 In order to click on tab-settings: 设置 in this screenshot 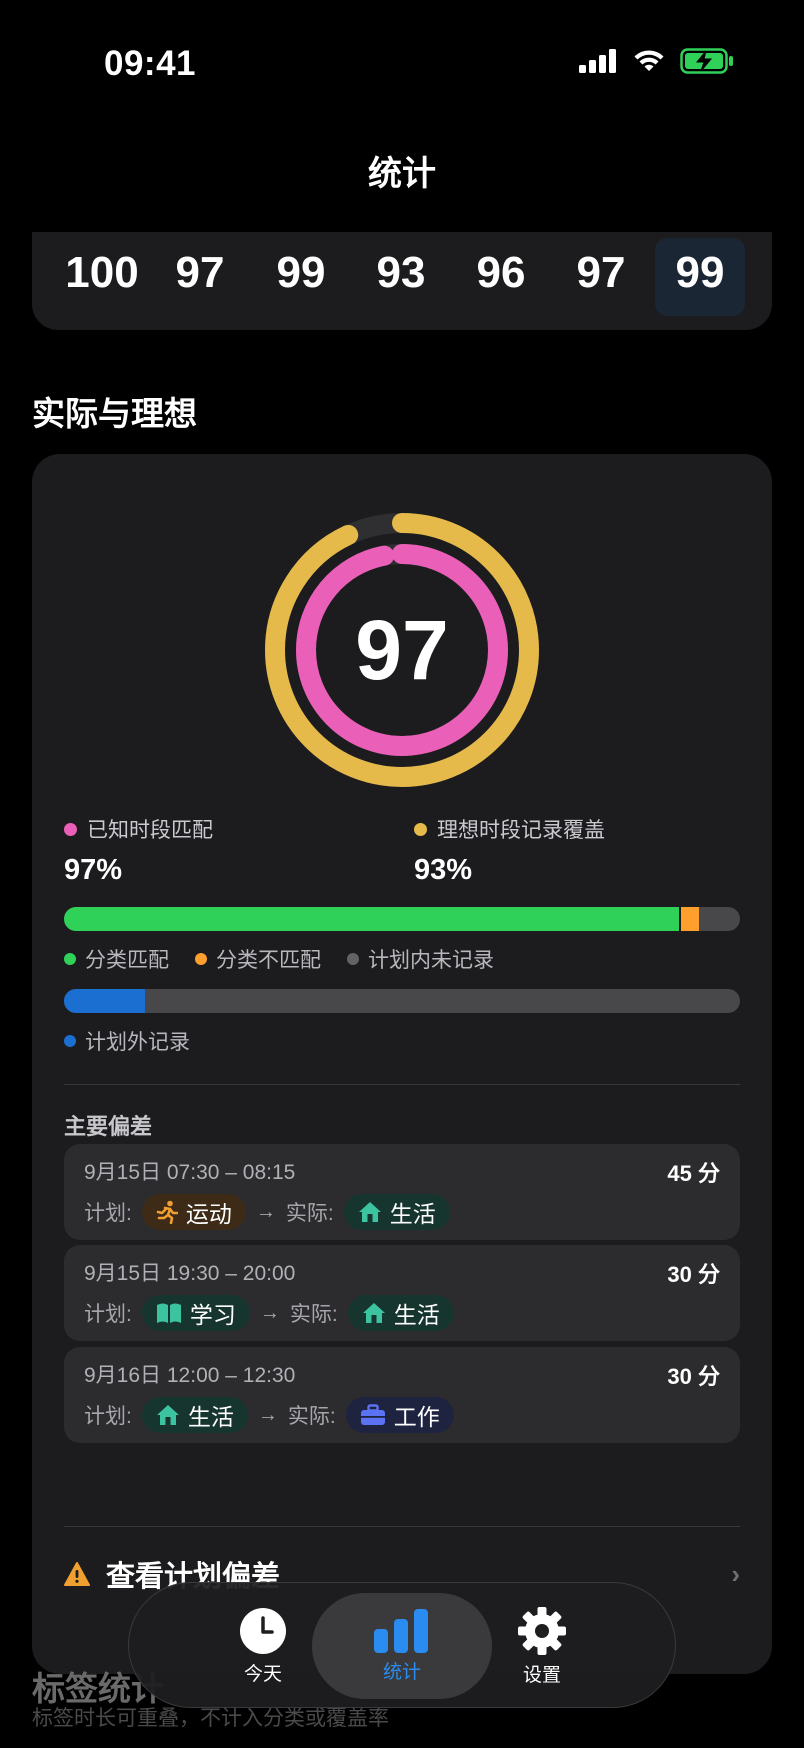, I will do `click(542, 1646)`.